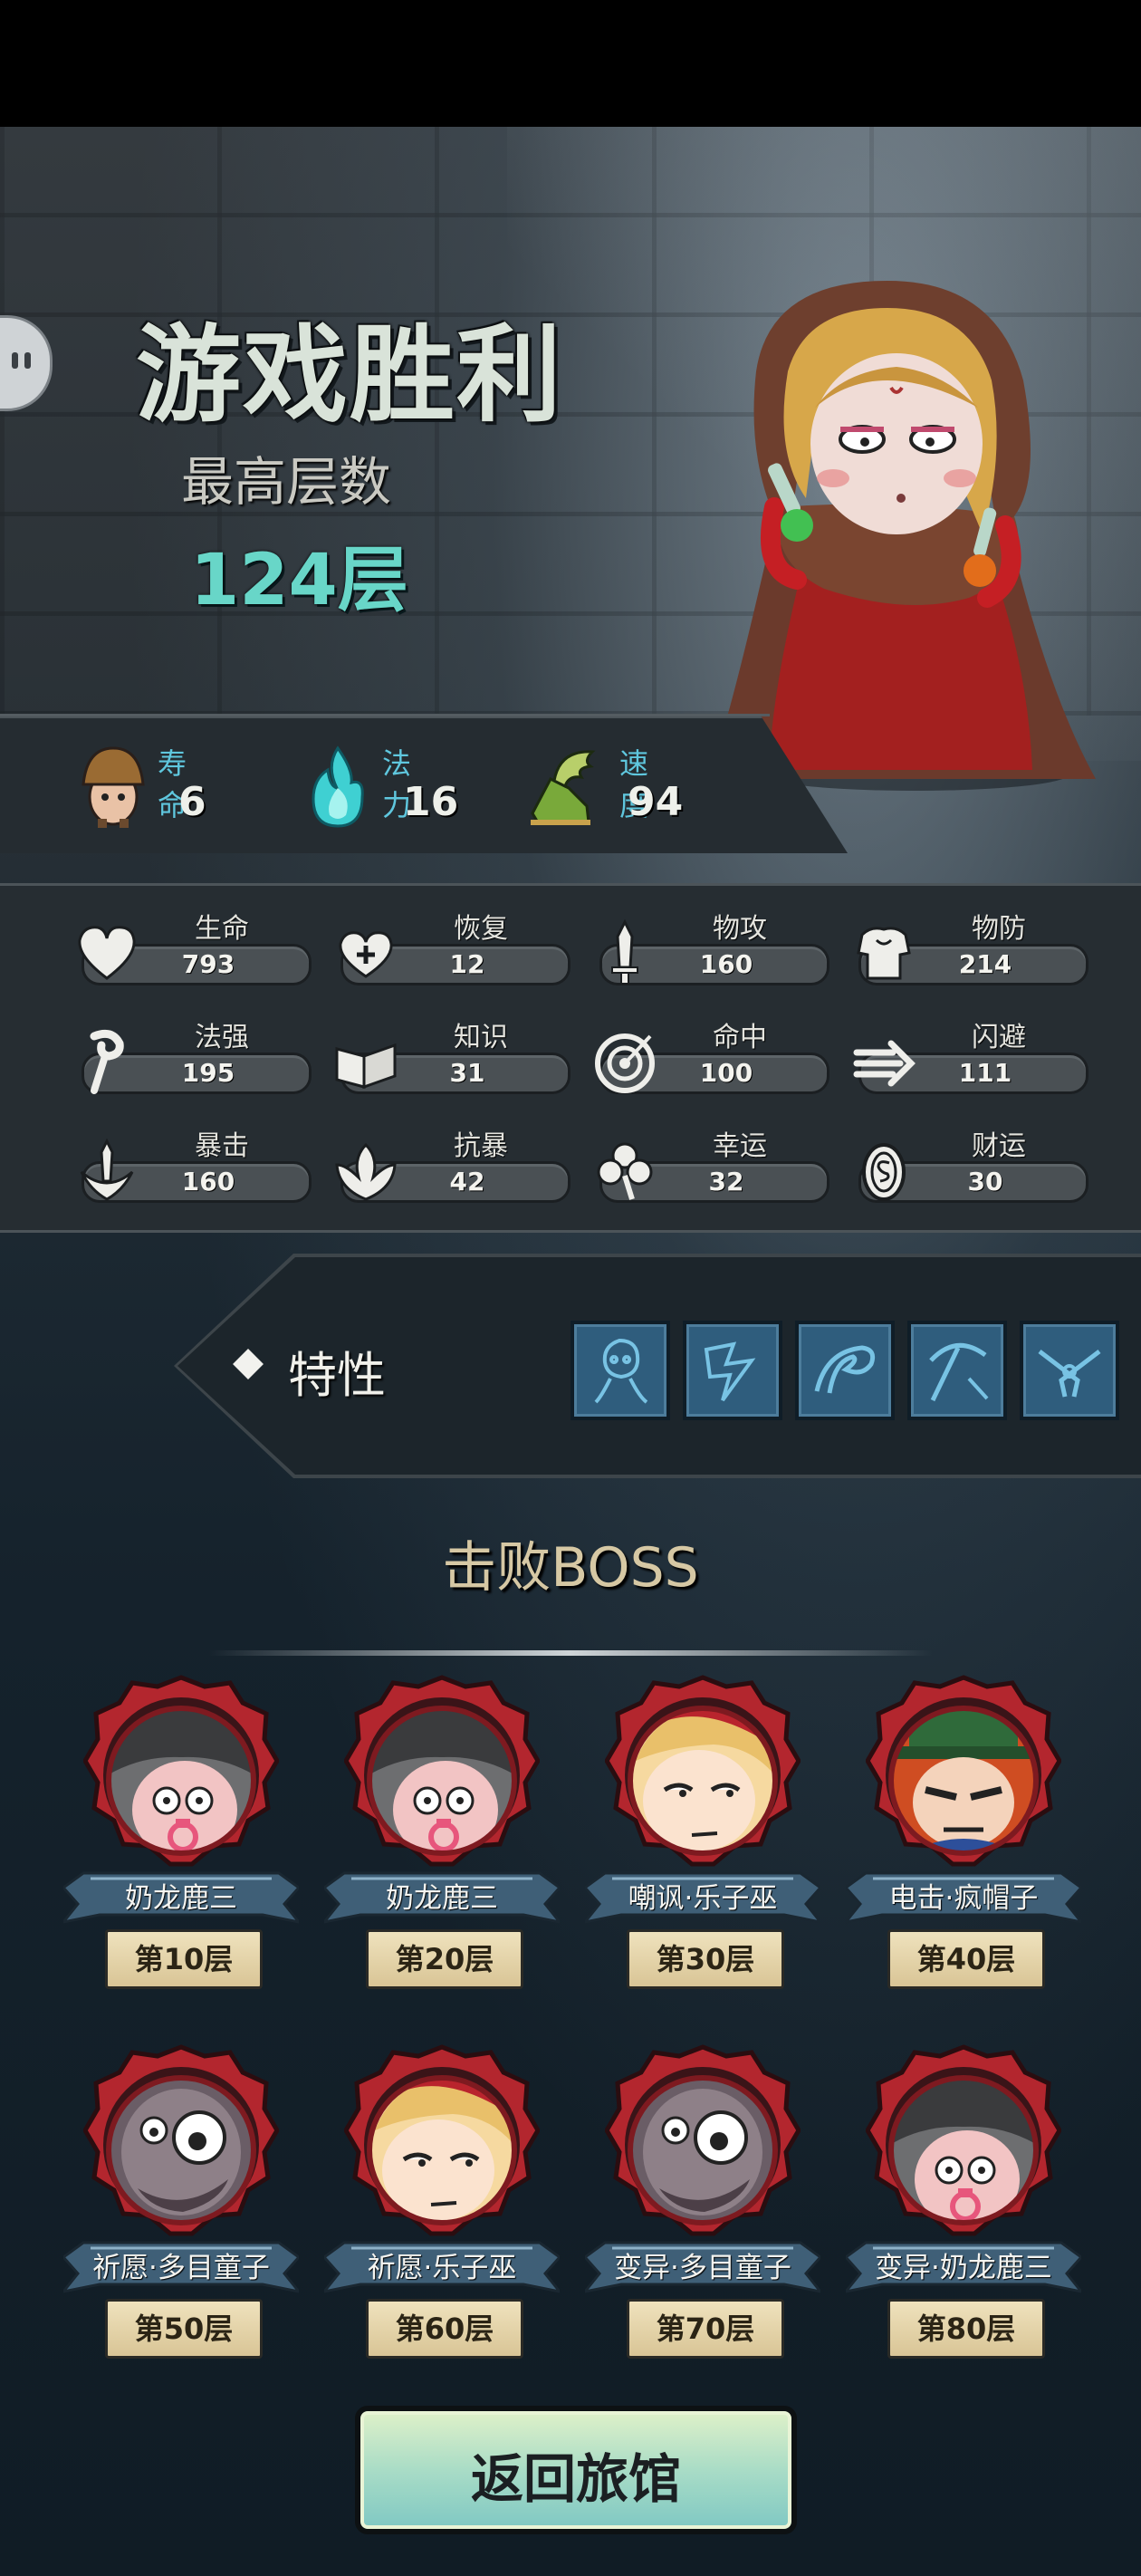 This screenshot has width=1141, height=2576. Describe the element at coordinates (732, 1370) in the screenshot. I see `lightning-trait-icon` at that location.